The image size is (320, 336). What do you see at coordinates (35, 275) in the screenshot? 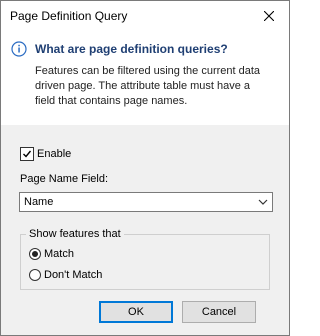
I see `dont-match-radio` at bounding box center [35, 275].